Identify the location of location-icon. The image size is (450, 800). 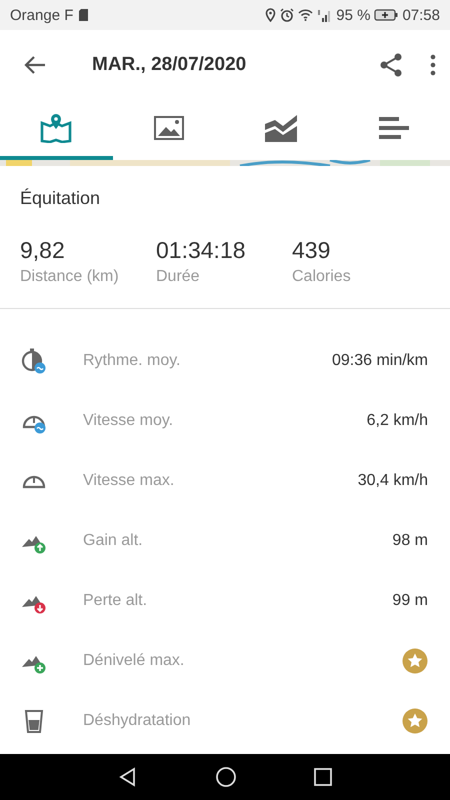
(270, 15).